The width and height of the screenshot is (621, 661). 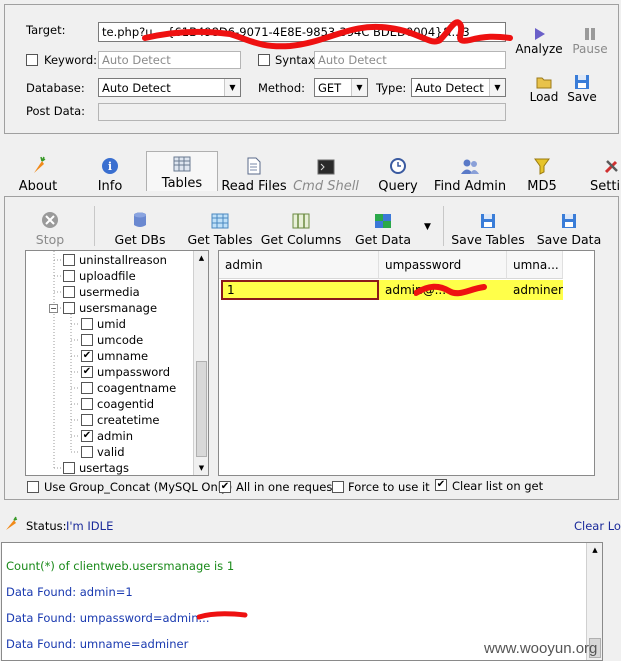 What do you see at coordinates (110, 308) in the screenshot?
I see `tree-item-usersmanage: usersmanage` at bounding box center [110, 308].